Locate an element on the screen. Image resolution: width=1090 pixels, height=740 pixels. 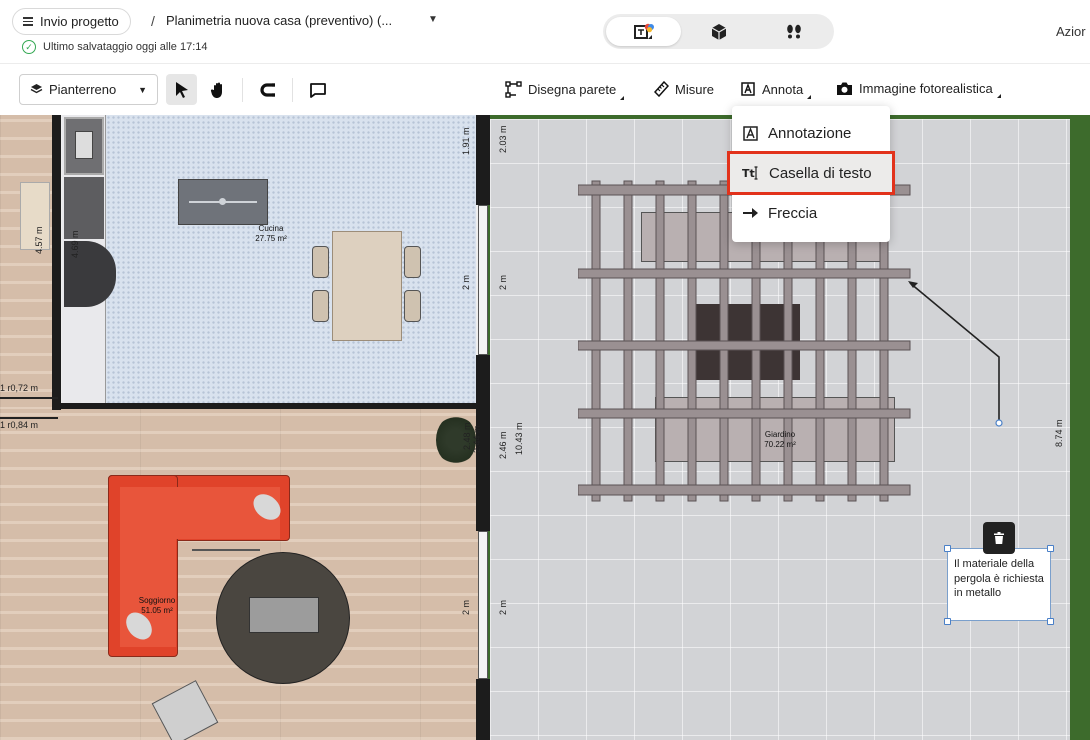
comment-icon is located at coordinates (317, 90).